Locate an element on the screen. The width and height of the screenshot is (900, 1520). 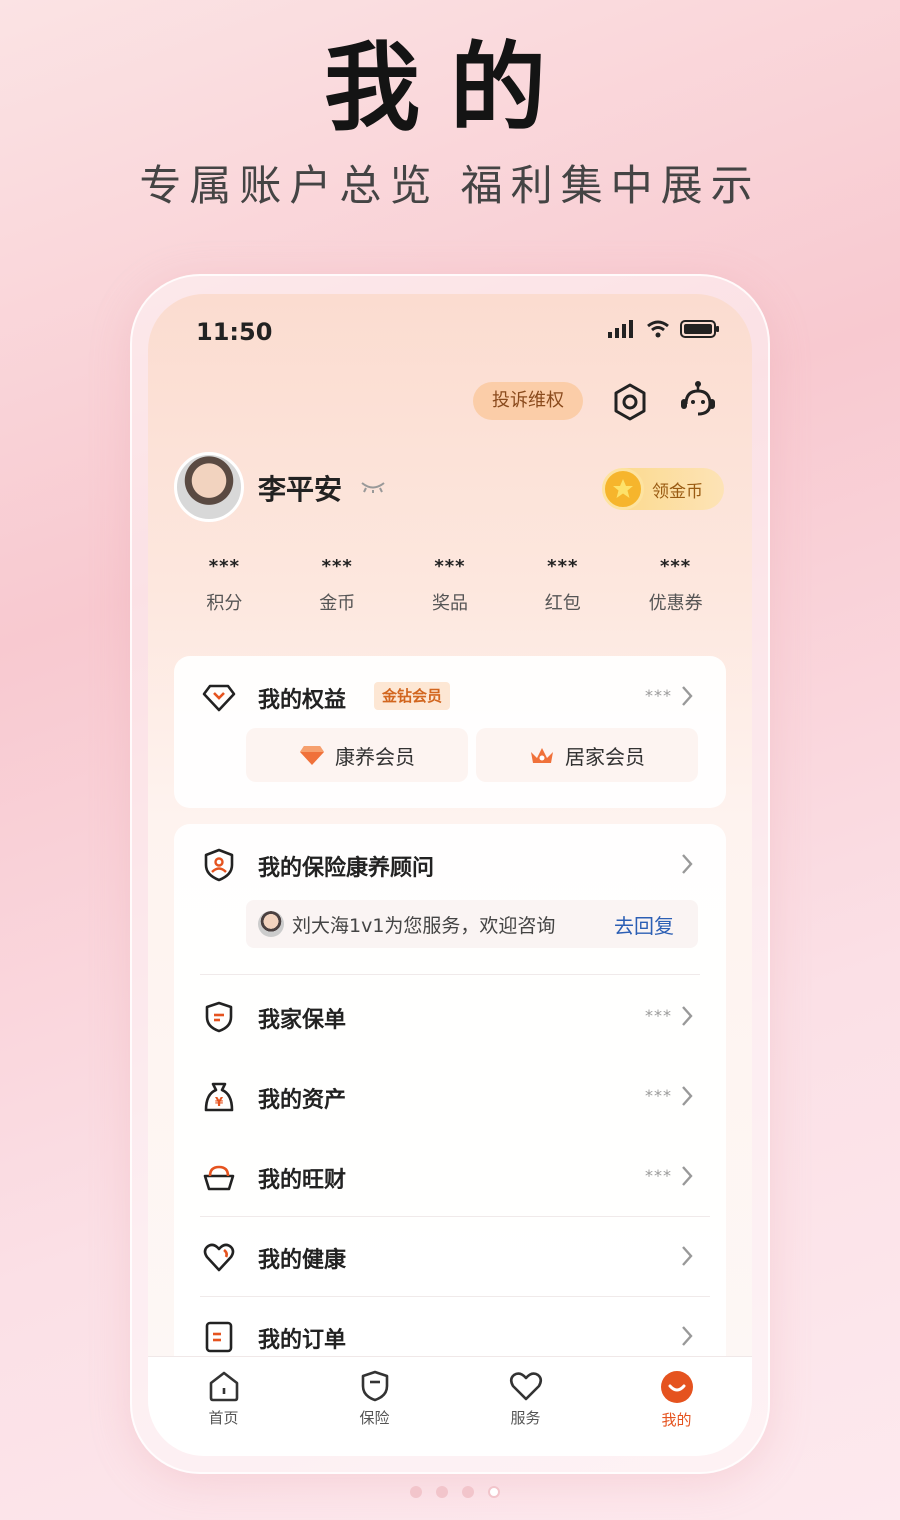
hero-title: 我的 is located at coordinates (450, 88).